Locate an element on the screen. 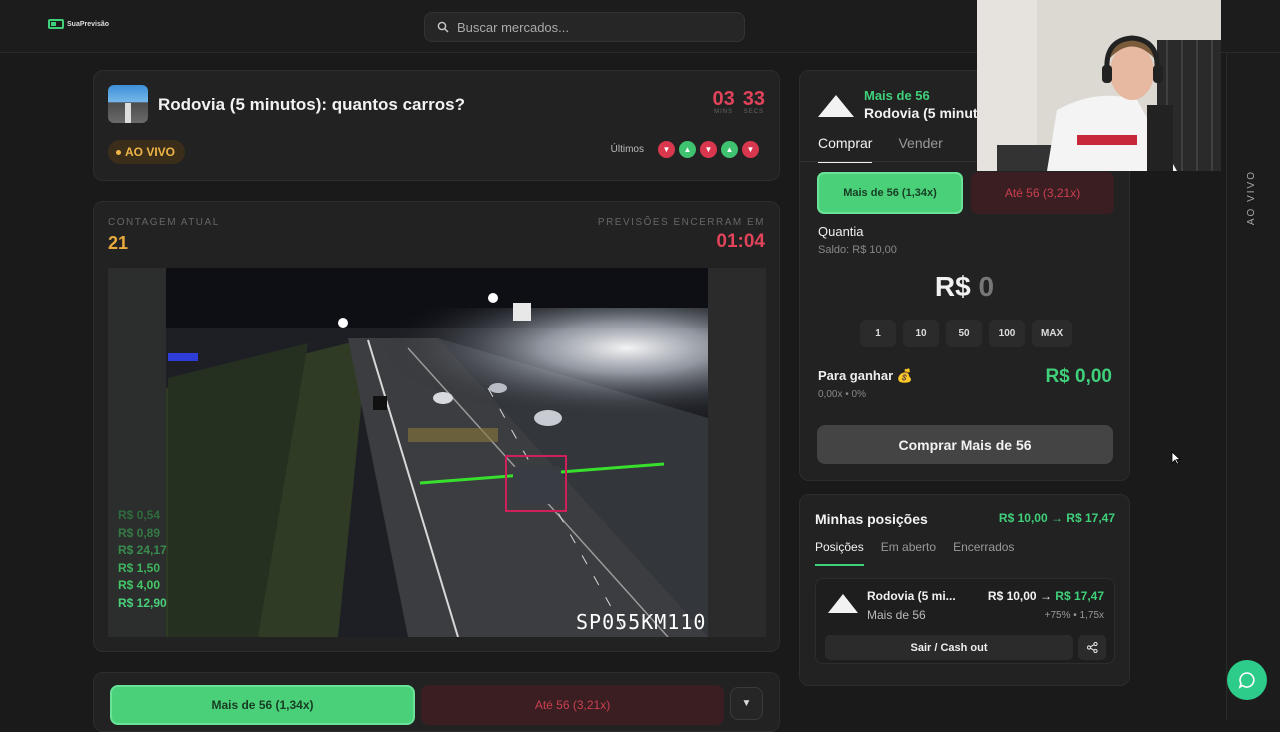 This screenshot has height=732, width=1280. balance-text: Saldo: R$ 10,00 is located at coordinates (857, 250).